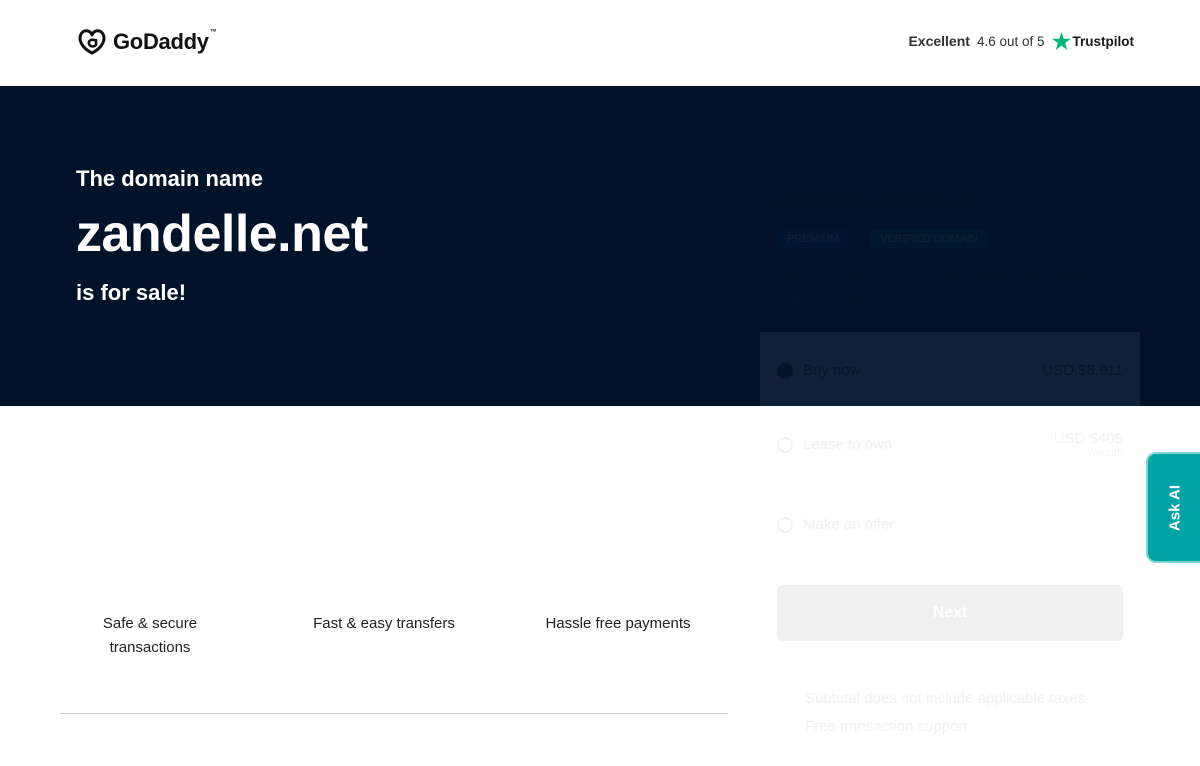 The image size is (1200, 766). I want to click on lease-to-own-radio, so click(785, 444).